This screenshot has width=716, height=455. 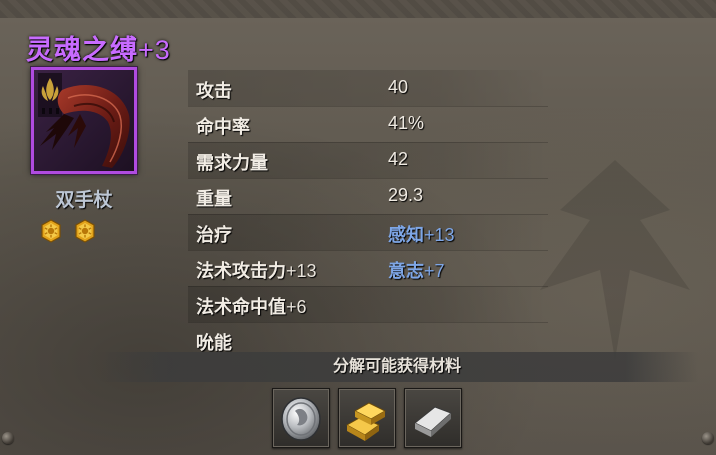 What do you see at coordinates (434, 271) in the screenshot?
I see `stat-scaling-bonus: +7` at bounding box center [434, 271].